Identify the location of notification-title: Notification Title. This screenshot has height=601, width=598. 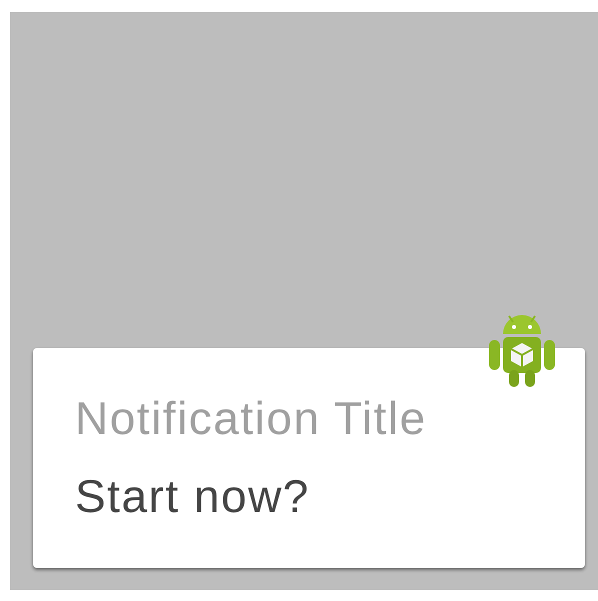
(251, 418).